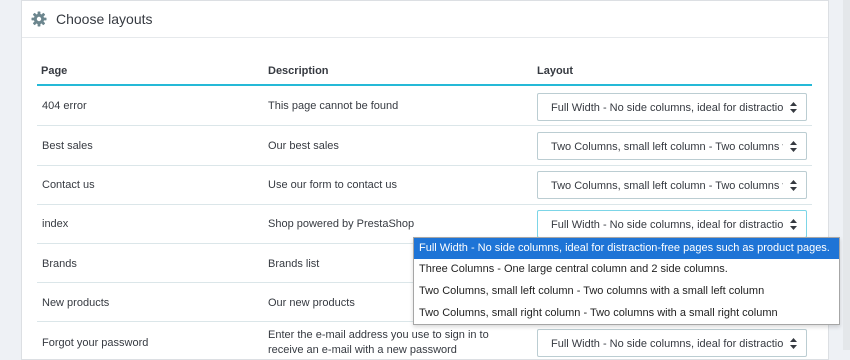 This screenshot has height=360, width=850. What do you see at coordinates (59, 264) in the screenshot?
I see `page-cell: Brands` at bounding box center [59, 264].